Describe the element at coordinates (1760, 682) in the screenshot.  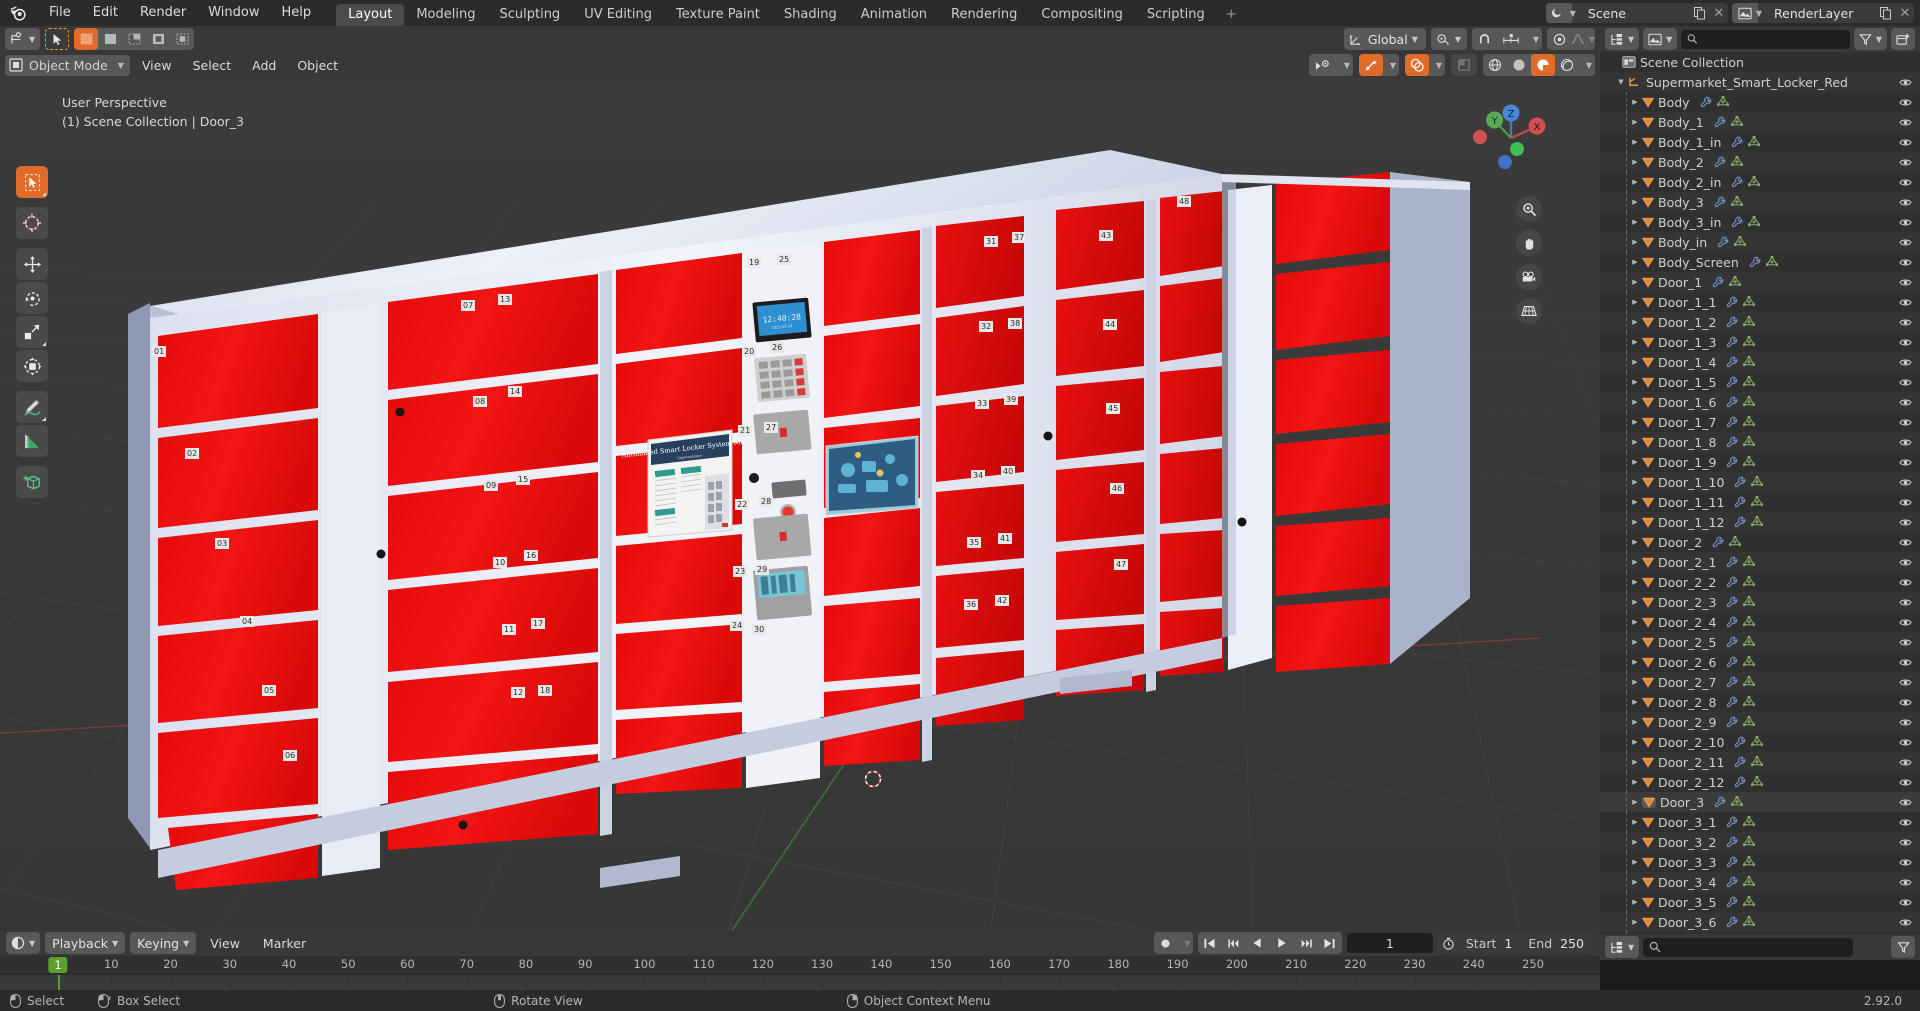
I see `outliner-object-door_2_7: ▶ Door_2_7` at that location.